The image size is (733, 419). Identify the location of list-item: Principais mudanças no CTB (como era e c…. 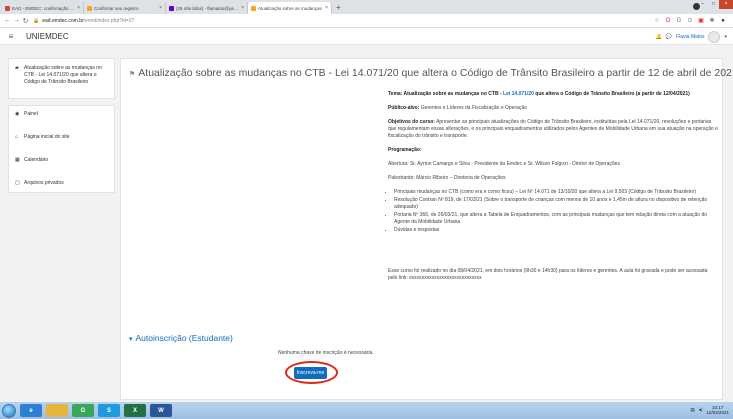
(556, 192).